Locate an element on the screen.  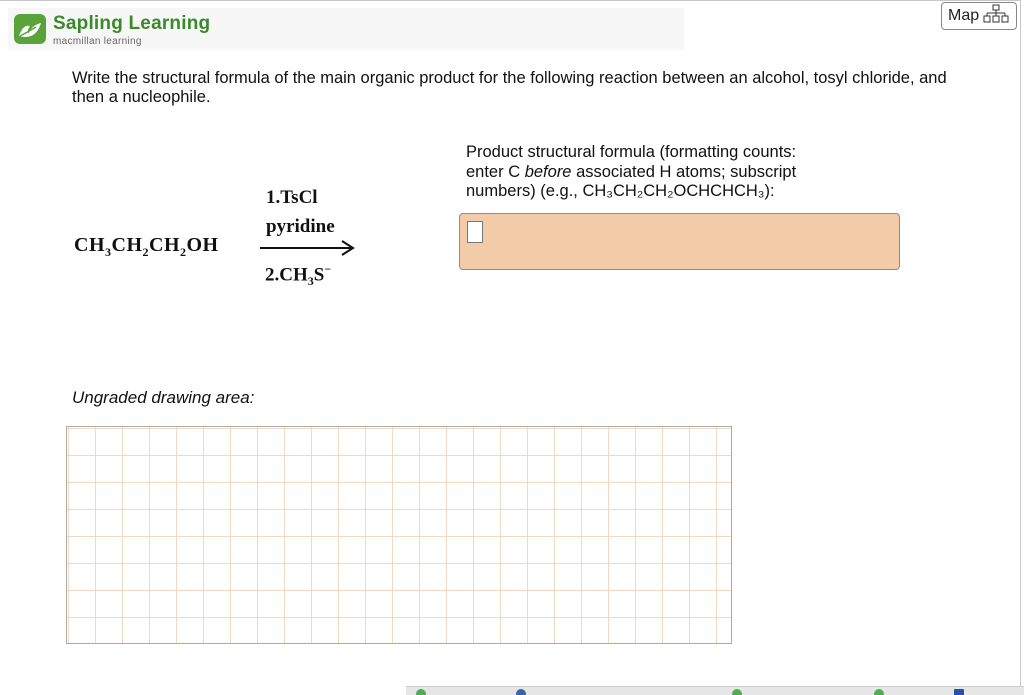
previous-icon is located at coordinates (421, 692).